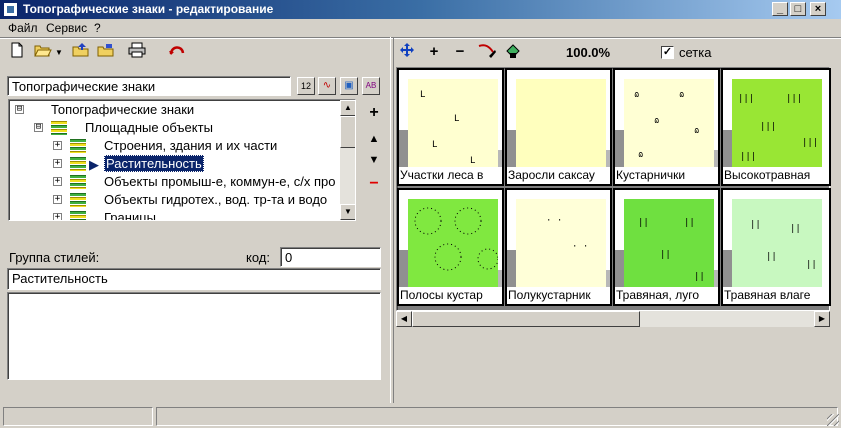 The image size is (841, 428). Describe the element at coordinates (177, 53) in the screenshot. I see `undo-icon` at that location.